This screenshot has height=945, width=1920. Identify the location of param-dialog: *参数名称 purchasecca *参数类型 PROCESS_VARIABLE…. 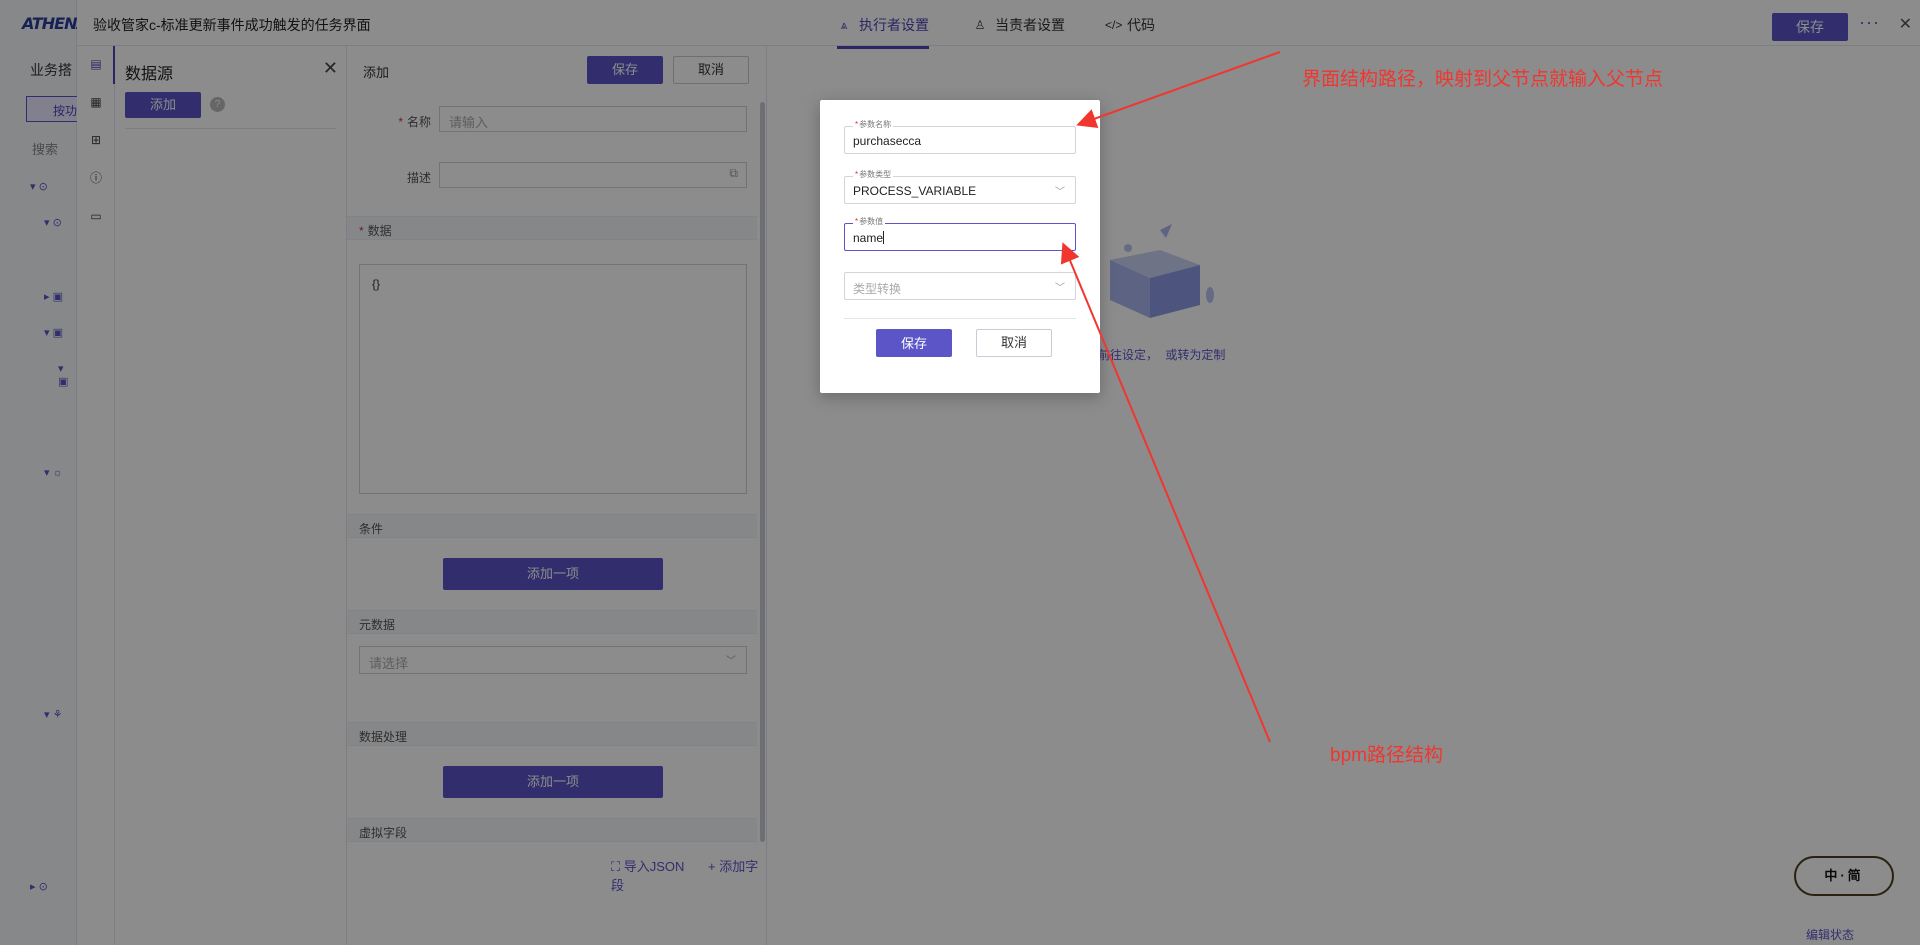
(960, 246).